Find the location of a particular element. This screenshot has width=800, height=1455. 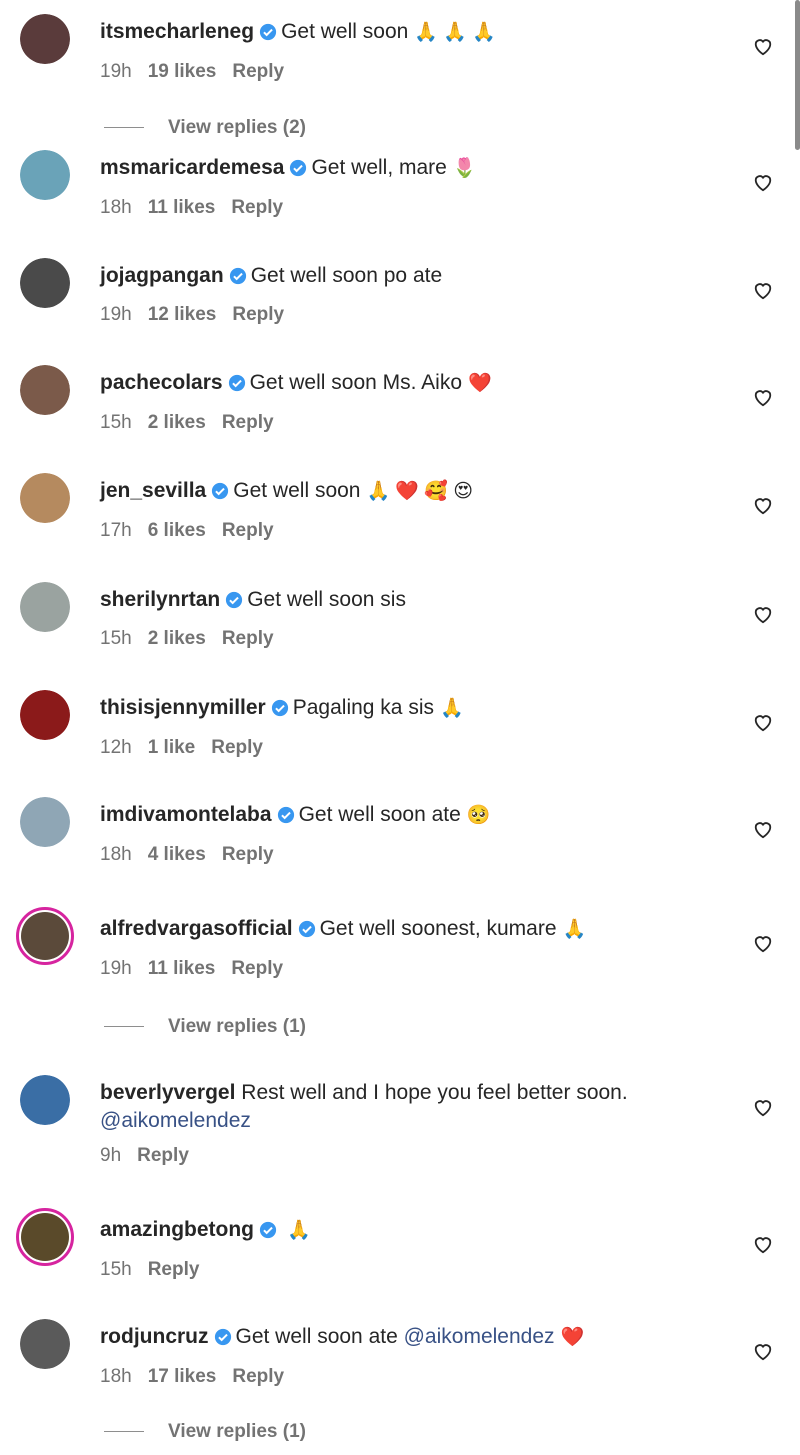

comment-text: Get well soonest, kumare is located at coordinates (438, 928).